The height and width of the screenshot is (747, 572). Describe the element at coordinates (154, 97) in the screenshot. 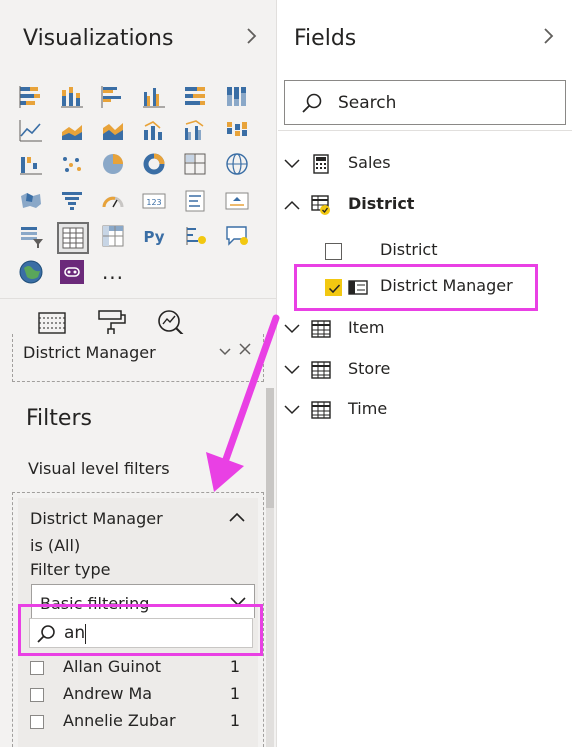

I see `clustered-column-chart-icon` at that location.